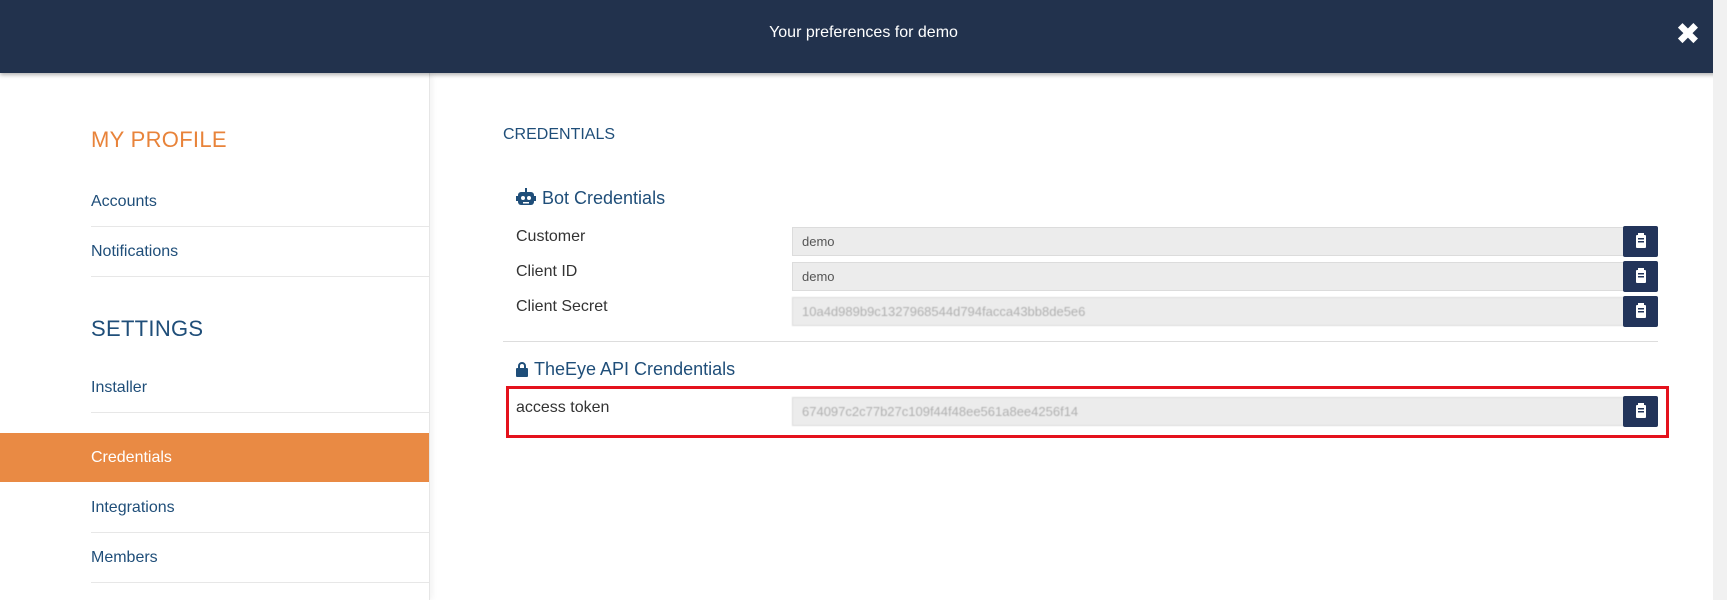 The image size is (1727, 600). Describe the element at coordinates (1688, 35) in the screenshot. I see `close-icon: ✖` at that location.